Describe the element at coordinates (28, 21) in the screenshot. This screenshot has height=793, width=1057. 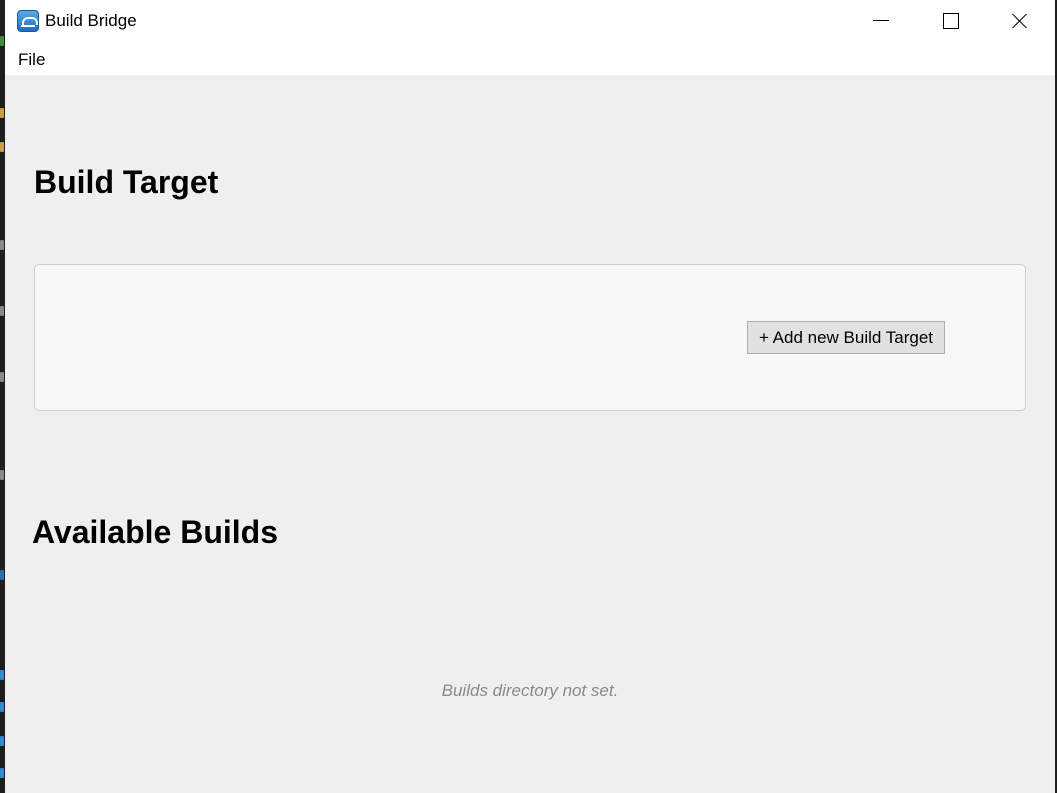
I see `build-bridge-app-icon` at that location.